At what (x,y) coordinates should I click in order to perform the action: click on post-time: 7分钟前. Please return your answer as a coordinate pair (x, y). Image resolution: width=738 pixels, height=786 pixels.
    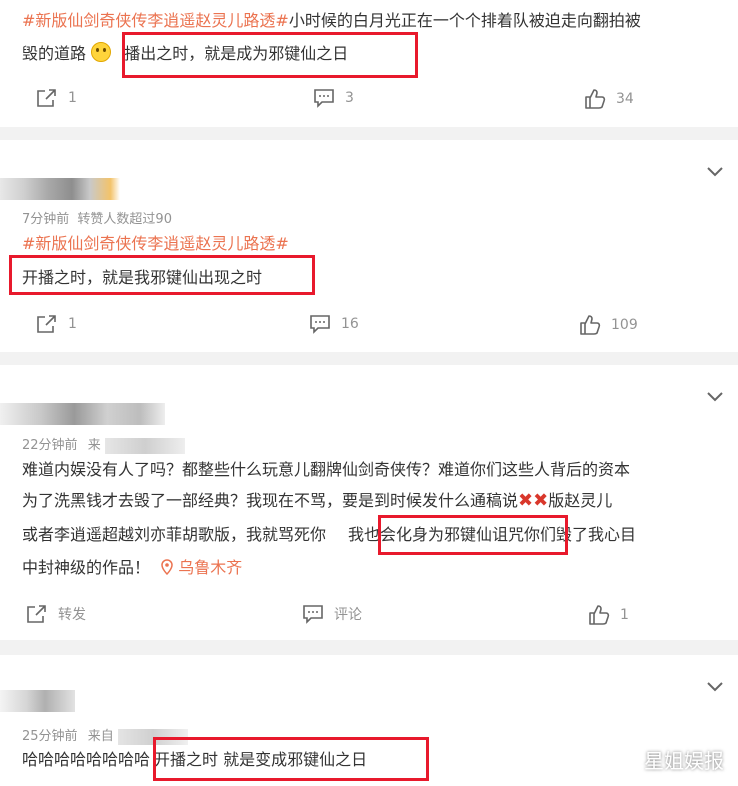
    Looking at the image, I should click on (46, 219).